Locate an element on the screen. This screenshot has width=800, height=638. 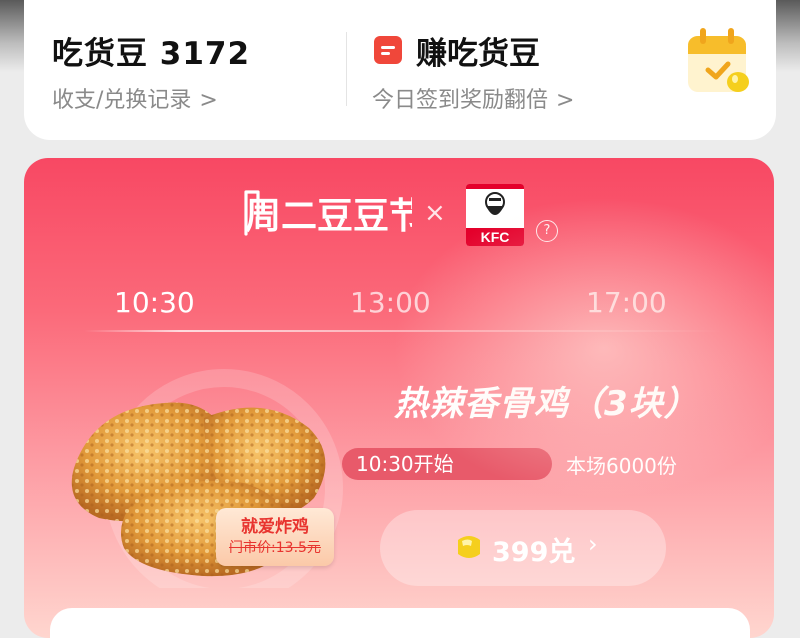
next-section-card is located at coordinates (400, 623).